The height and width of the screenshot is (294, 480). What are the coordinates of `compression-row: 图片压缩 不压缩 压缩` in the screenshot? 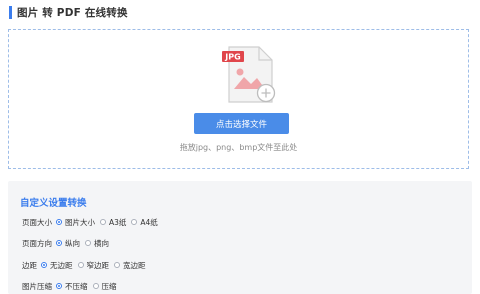 It's located at (72, 286).